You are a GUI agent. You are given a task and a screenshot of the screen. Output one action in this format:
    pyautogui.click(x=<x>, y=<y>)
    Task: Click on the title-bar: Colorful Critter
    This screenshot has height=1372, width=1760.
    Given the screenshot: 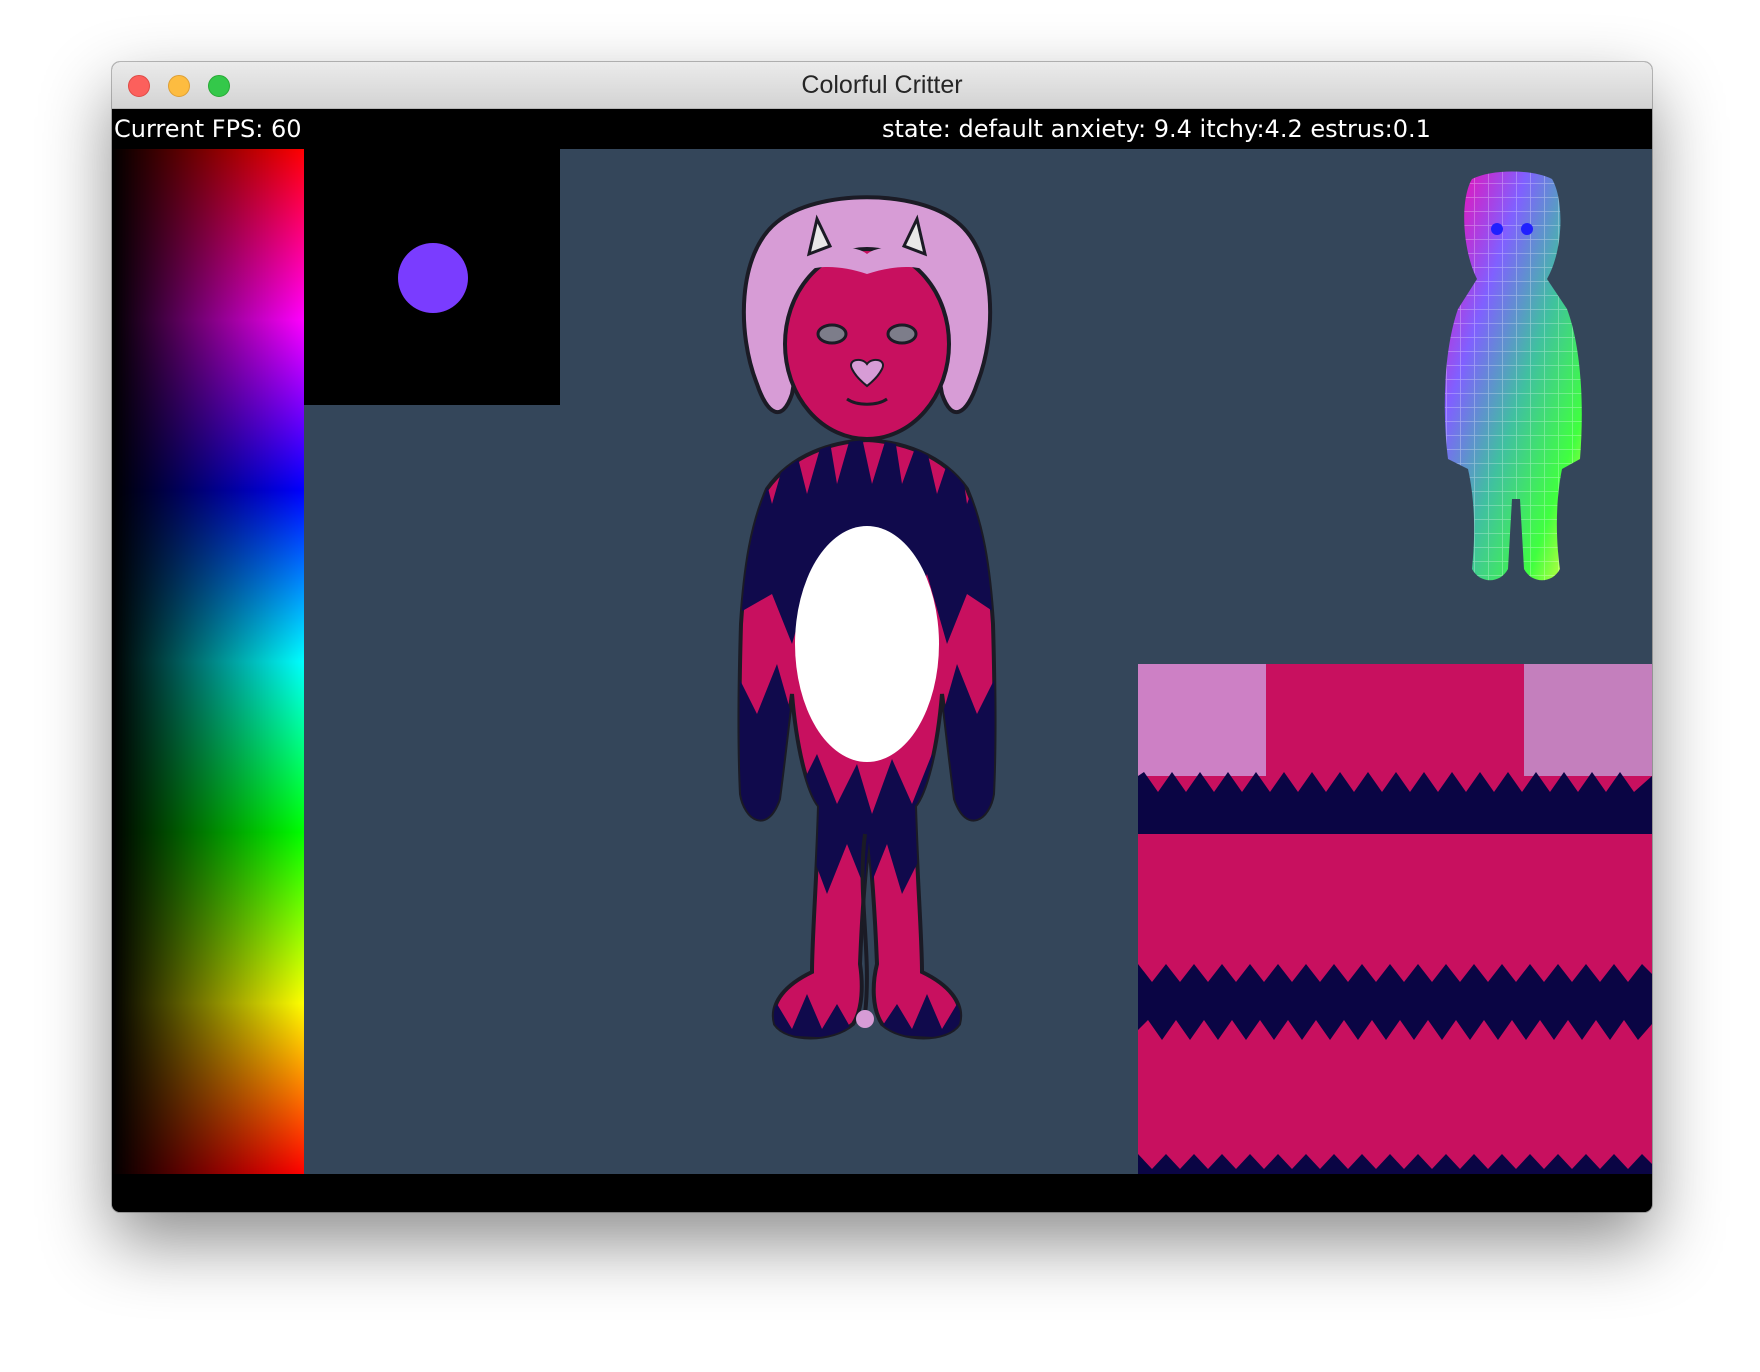 What is the action you would take?
    pyautogui.click(x=882, y=85)
    